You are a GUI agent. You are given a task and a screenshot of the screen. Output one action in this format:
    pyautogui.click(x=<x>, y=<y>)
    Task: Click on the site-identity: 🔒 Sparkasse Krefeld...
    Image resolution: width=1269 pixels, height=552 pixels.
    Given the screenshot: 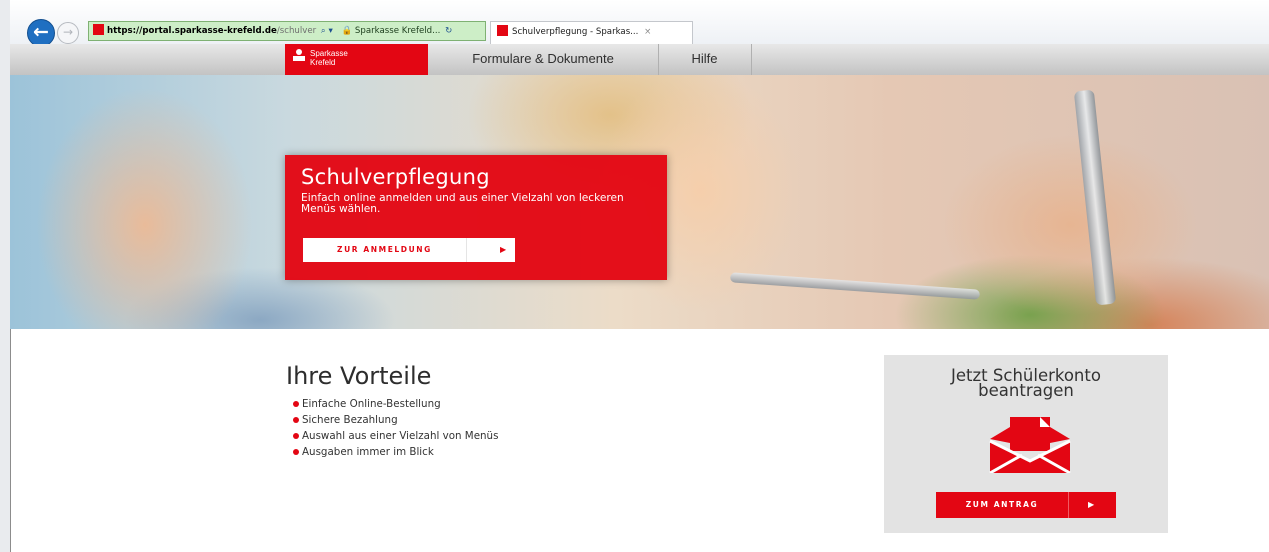 What is the action you would take?
    pyautogui.click(x=391, y=31)
    